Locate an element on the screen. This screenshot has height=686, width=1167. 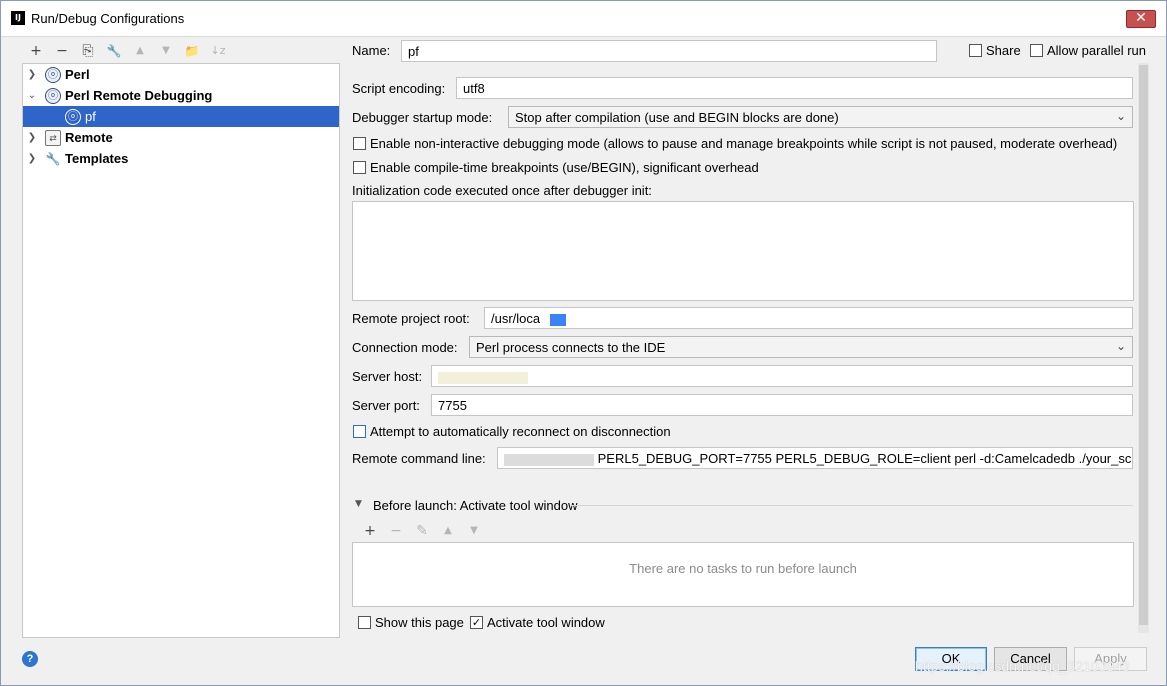
intellij-icon: IJ is located at coordinates (18, 18).